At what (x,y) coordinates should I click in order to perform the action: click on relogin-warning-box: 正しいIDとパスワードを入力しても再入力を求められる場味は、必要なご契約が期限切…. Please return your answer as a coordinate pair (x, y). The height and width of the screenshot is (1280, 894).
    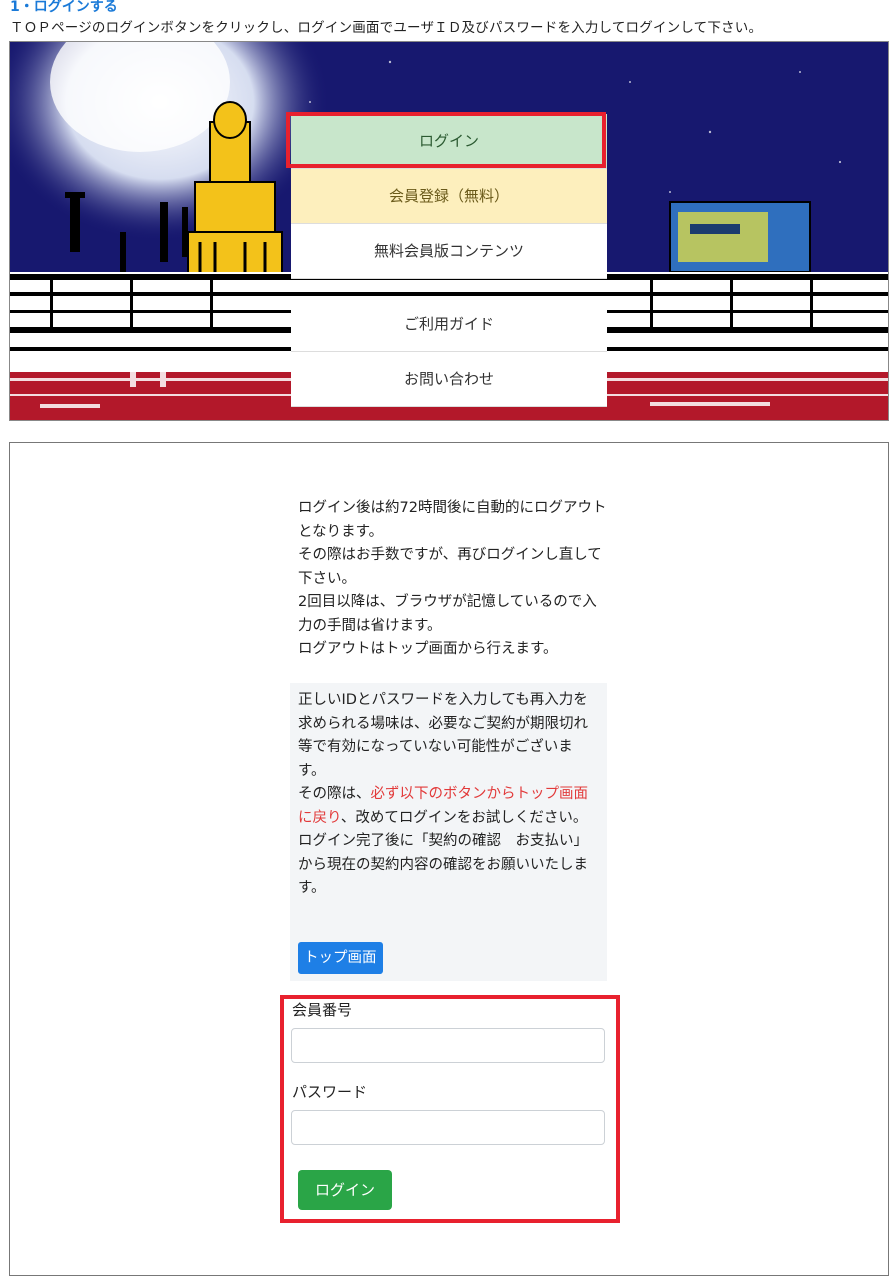
    Looking at the image, I should click on (448, 832).